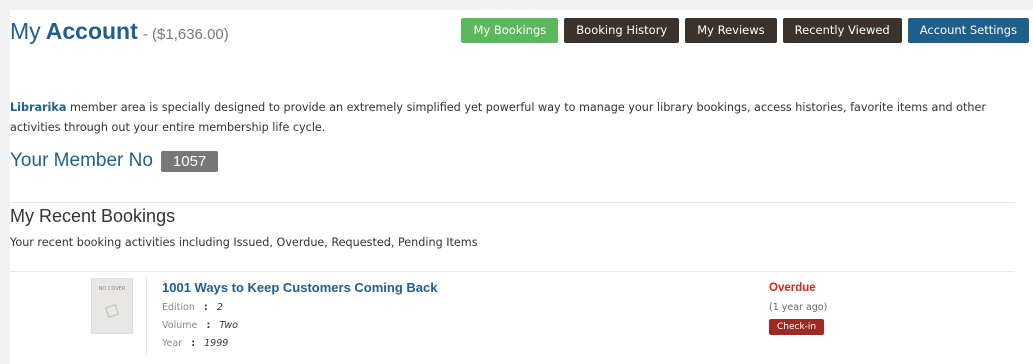 The width and height of the screenshot is (1033, 364). Describe the element at coordinates (189, 161) in the screenshot. I see `member-no-badge: 1057` at that location.